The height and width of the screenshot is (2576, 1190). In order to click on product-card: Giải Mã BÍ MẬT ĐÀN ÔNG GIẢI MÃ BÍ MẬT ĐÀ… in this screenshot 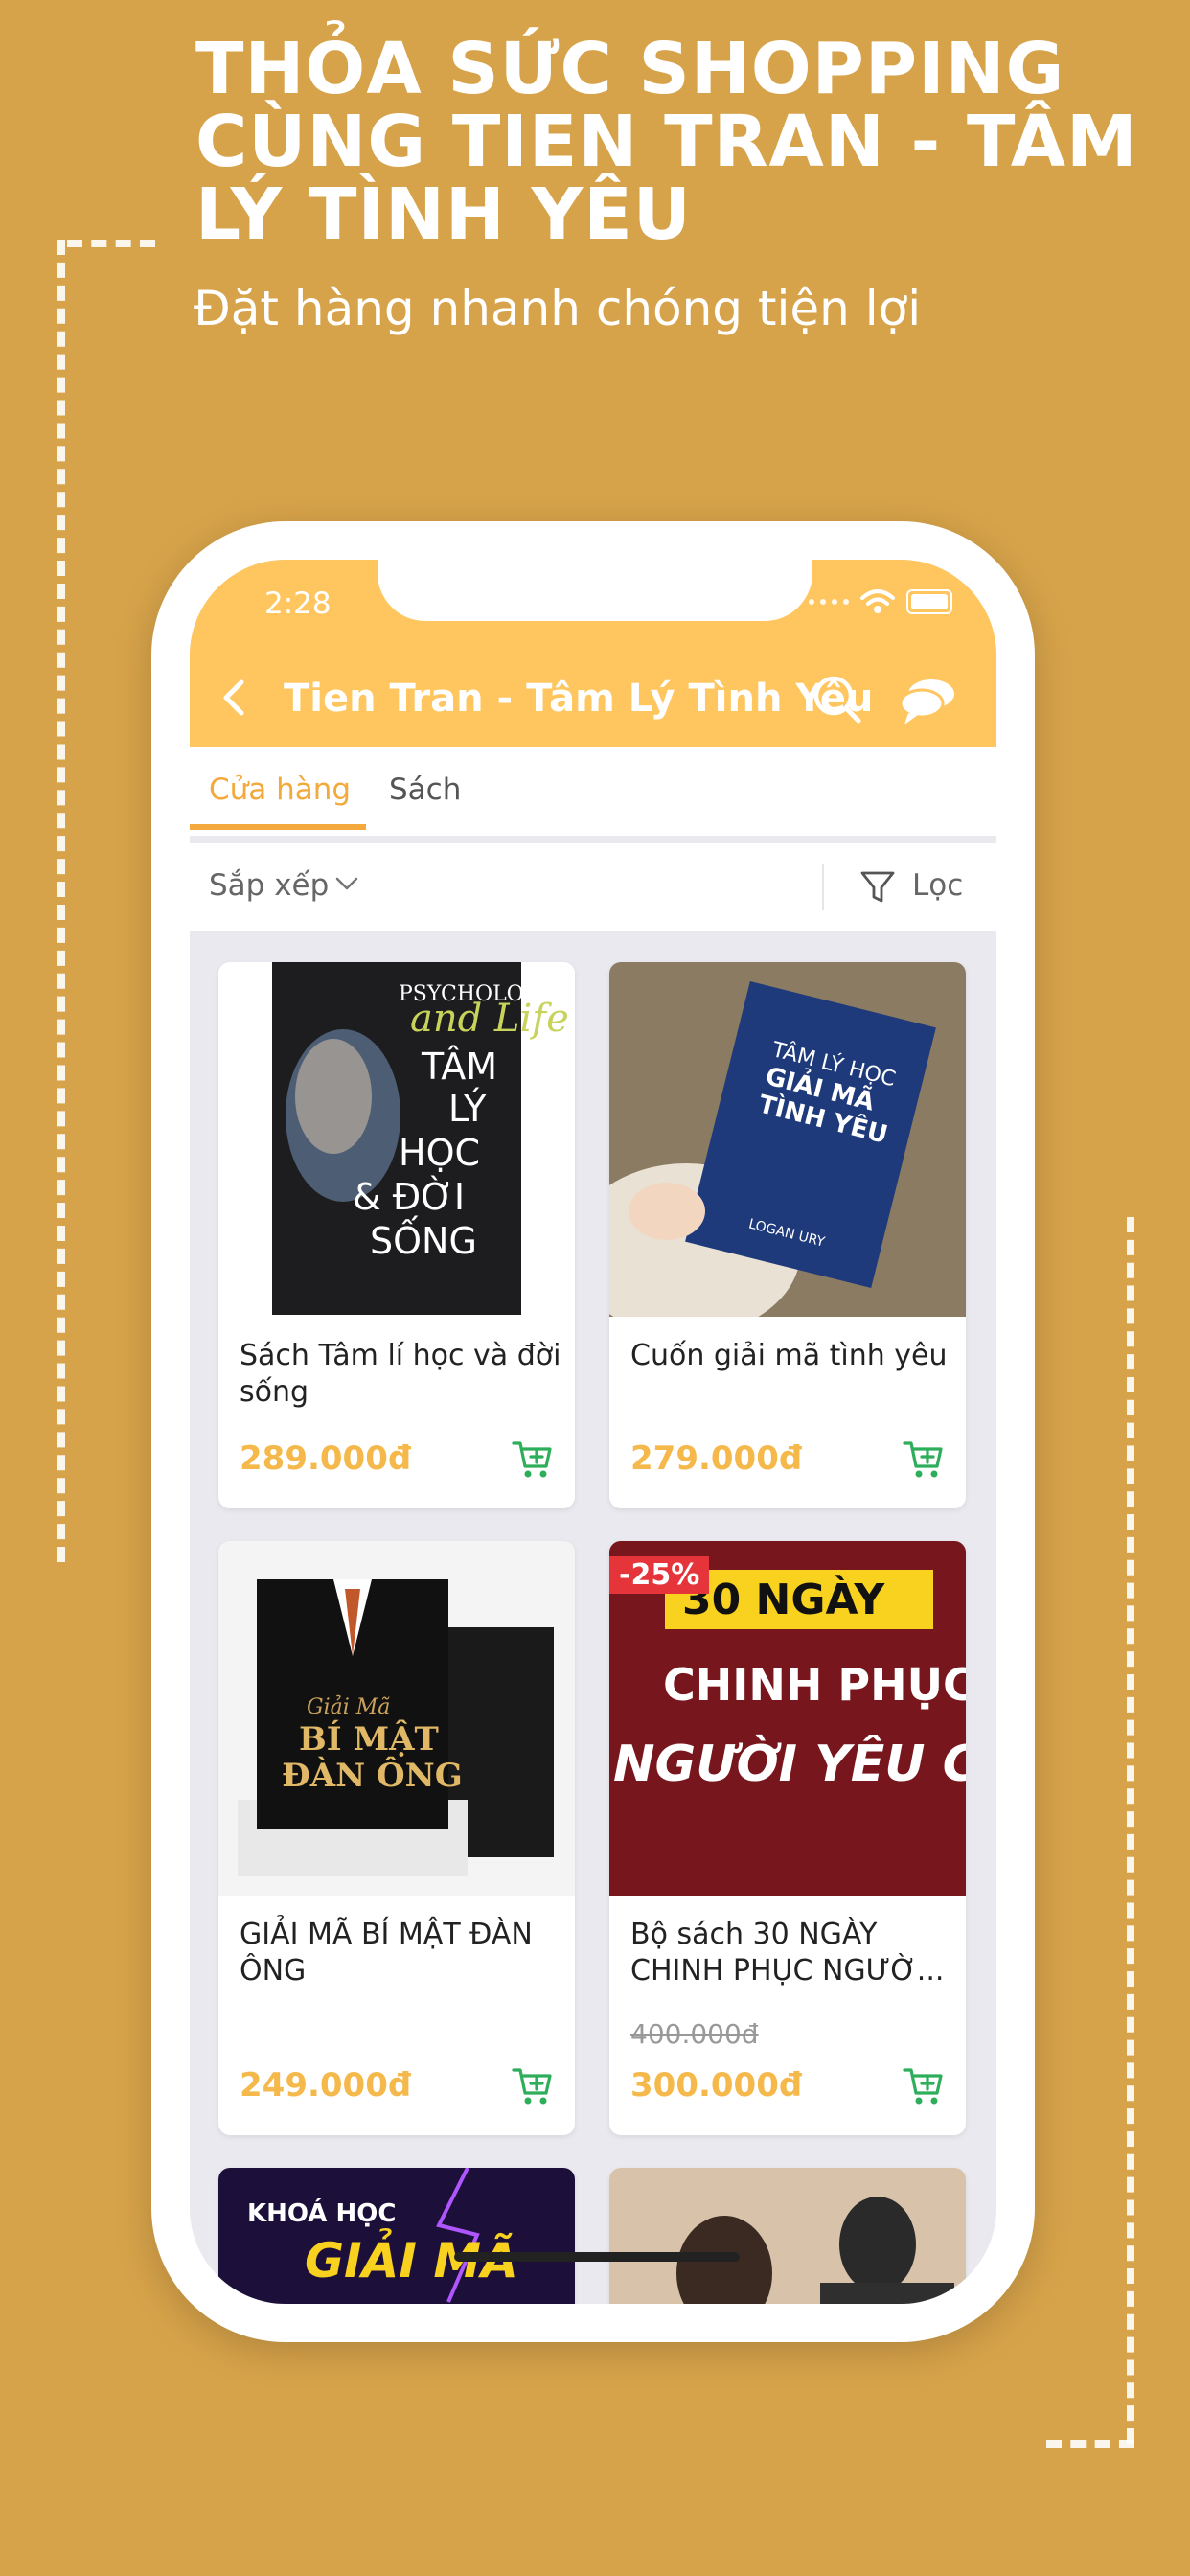, I will do `click(397, 1838)`.